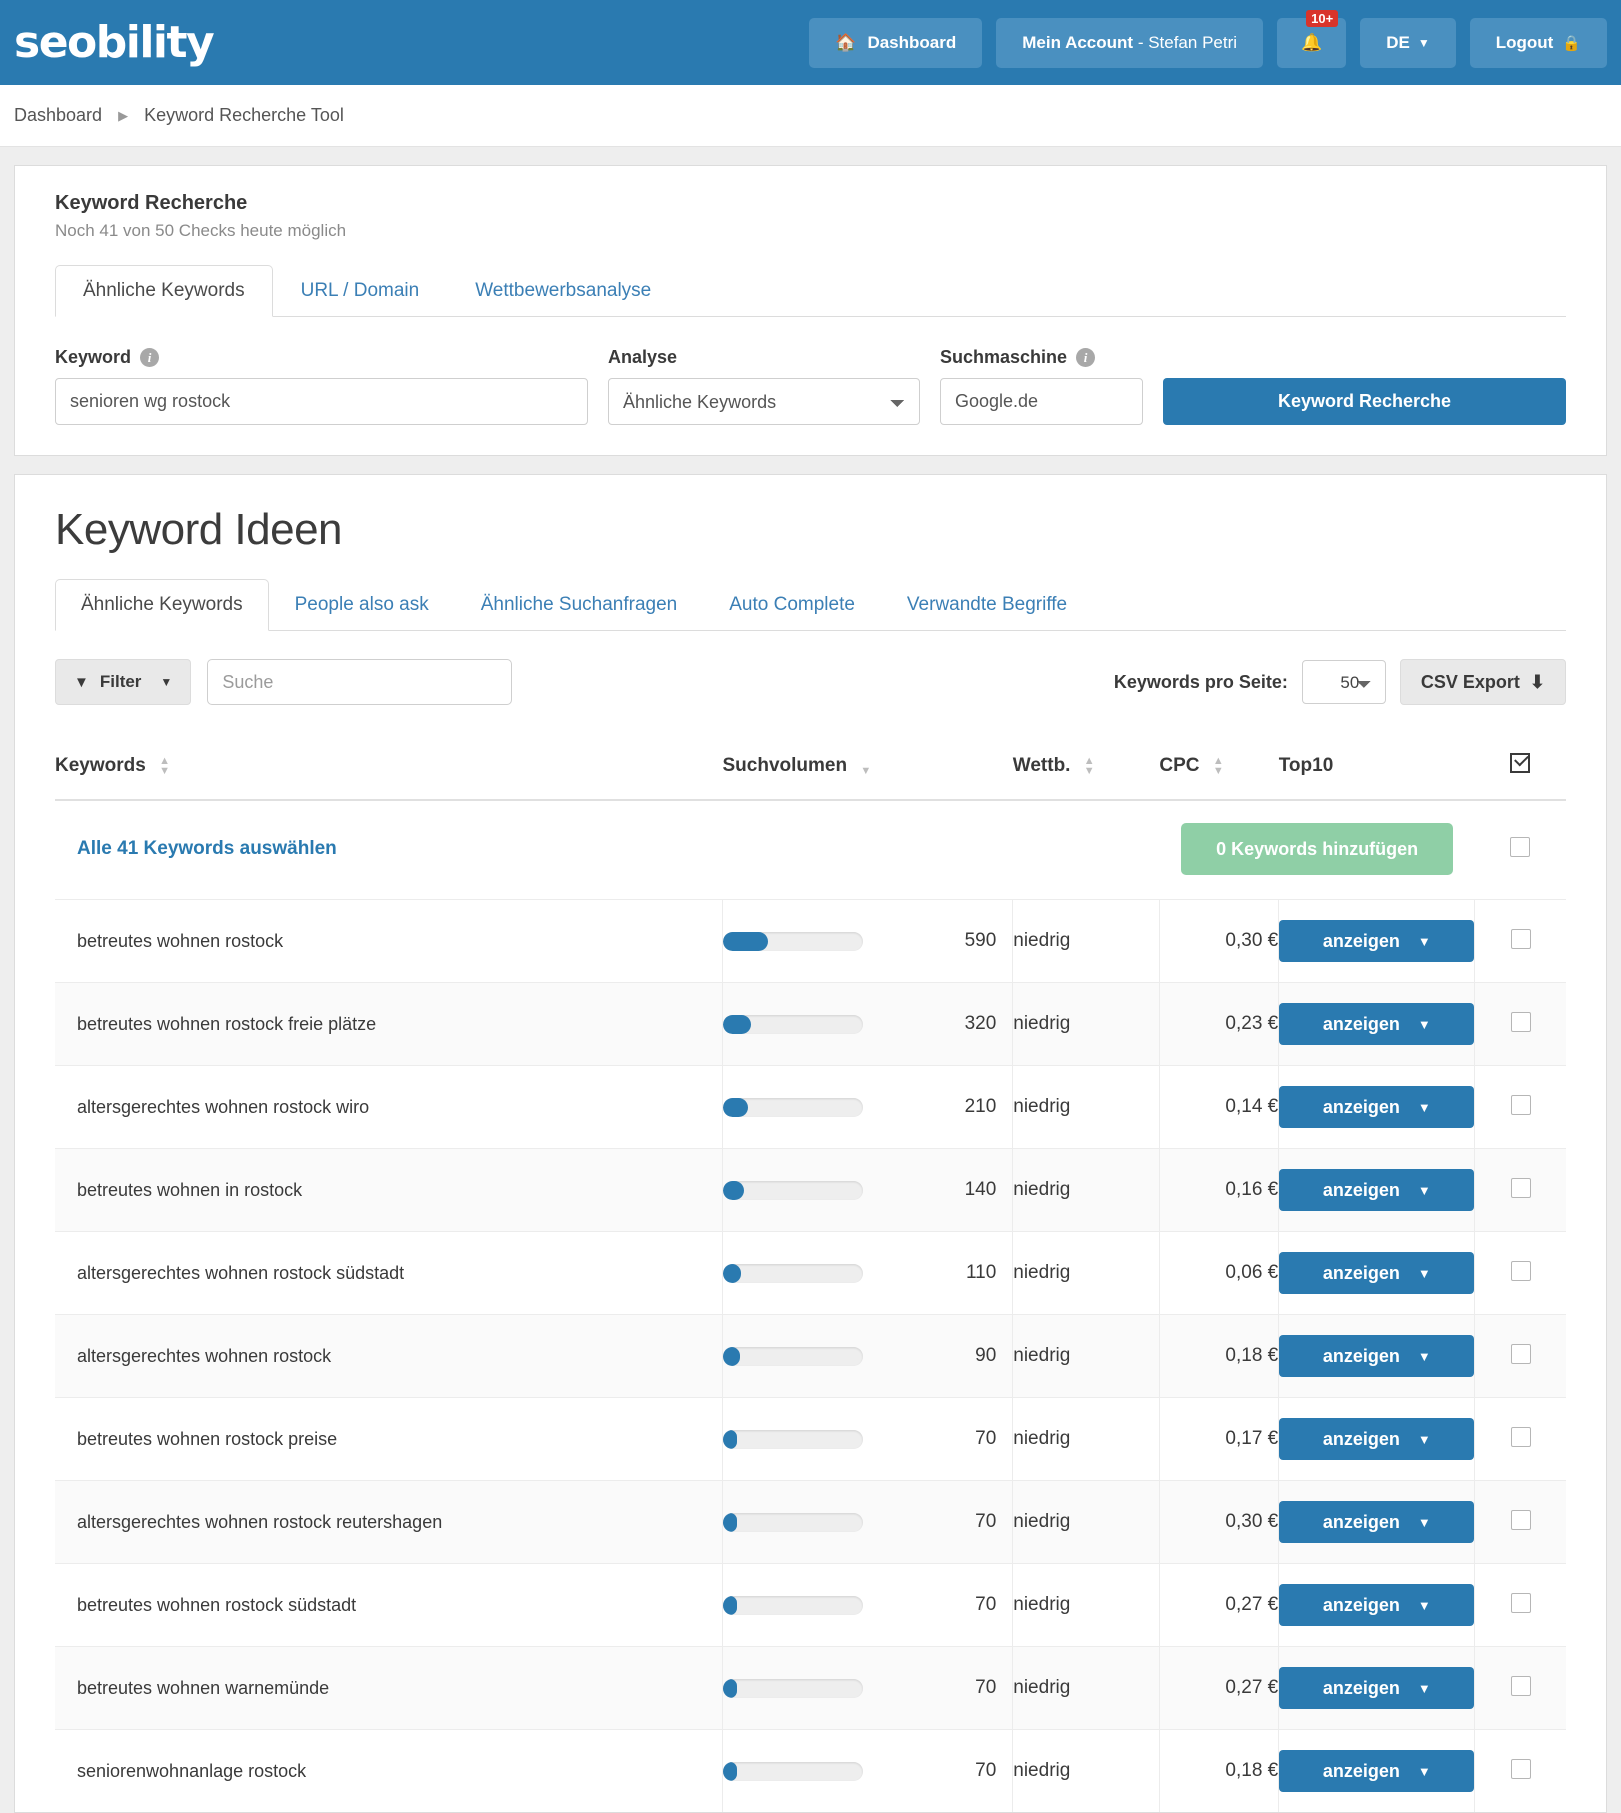 The image size is (1621, 1813). I want to click on select-all-checkbox-cell, so click(1520, 850).